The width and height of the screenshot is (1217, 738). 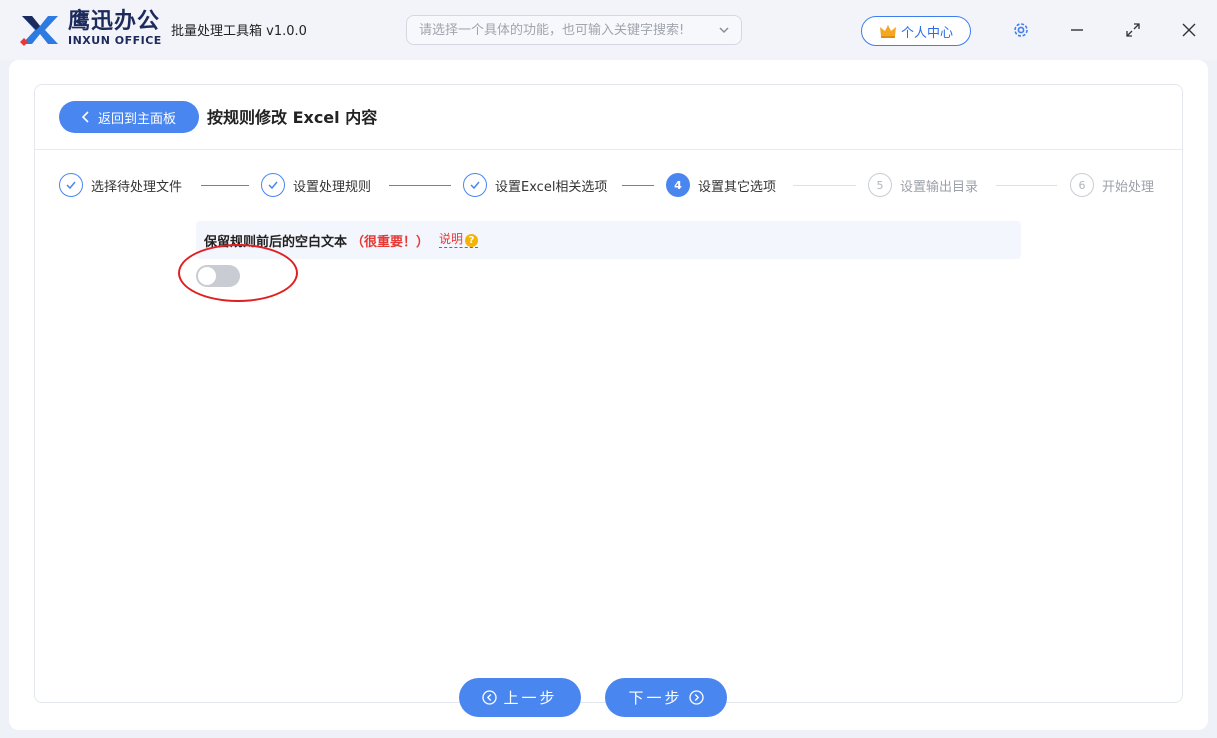 What do you see at coordinates (490, 697) in the screenshot?
I see `circle-chevron-left-icon` at bounding box center [490, 697].